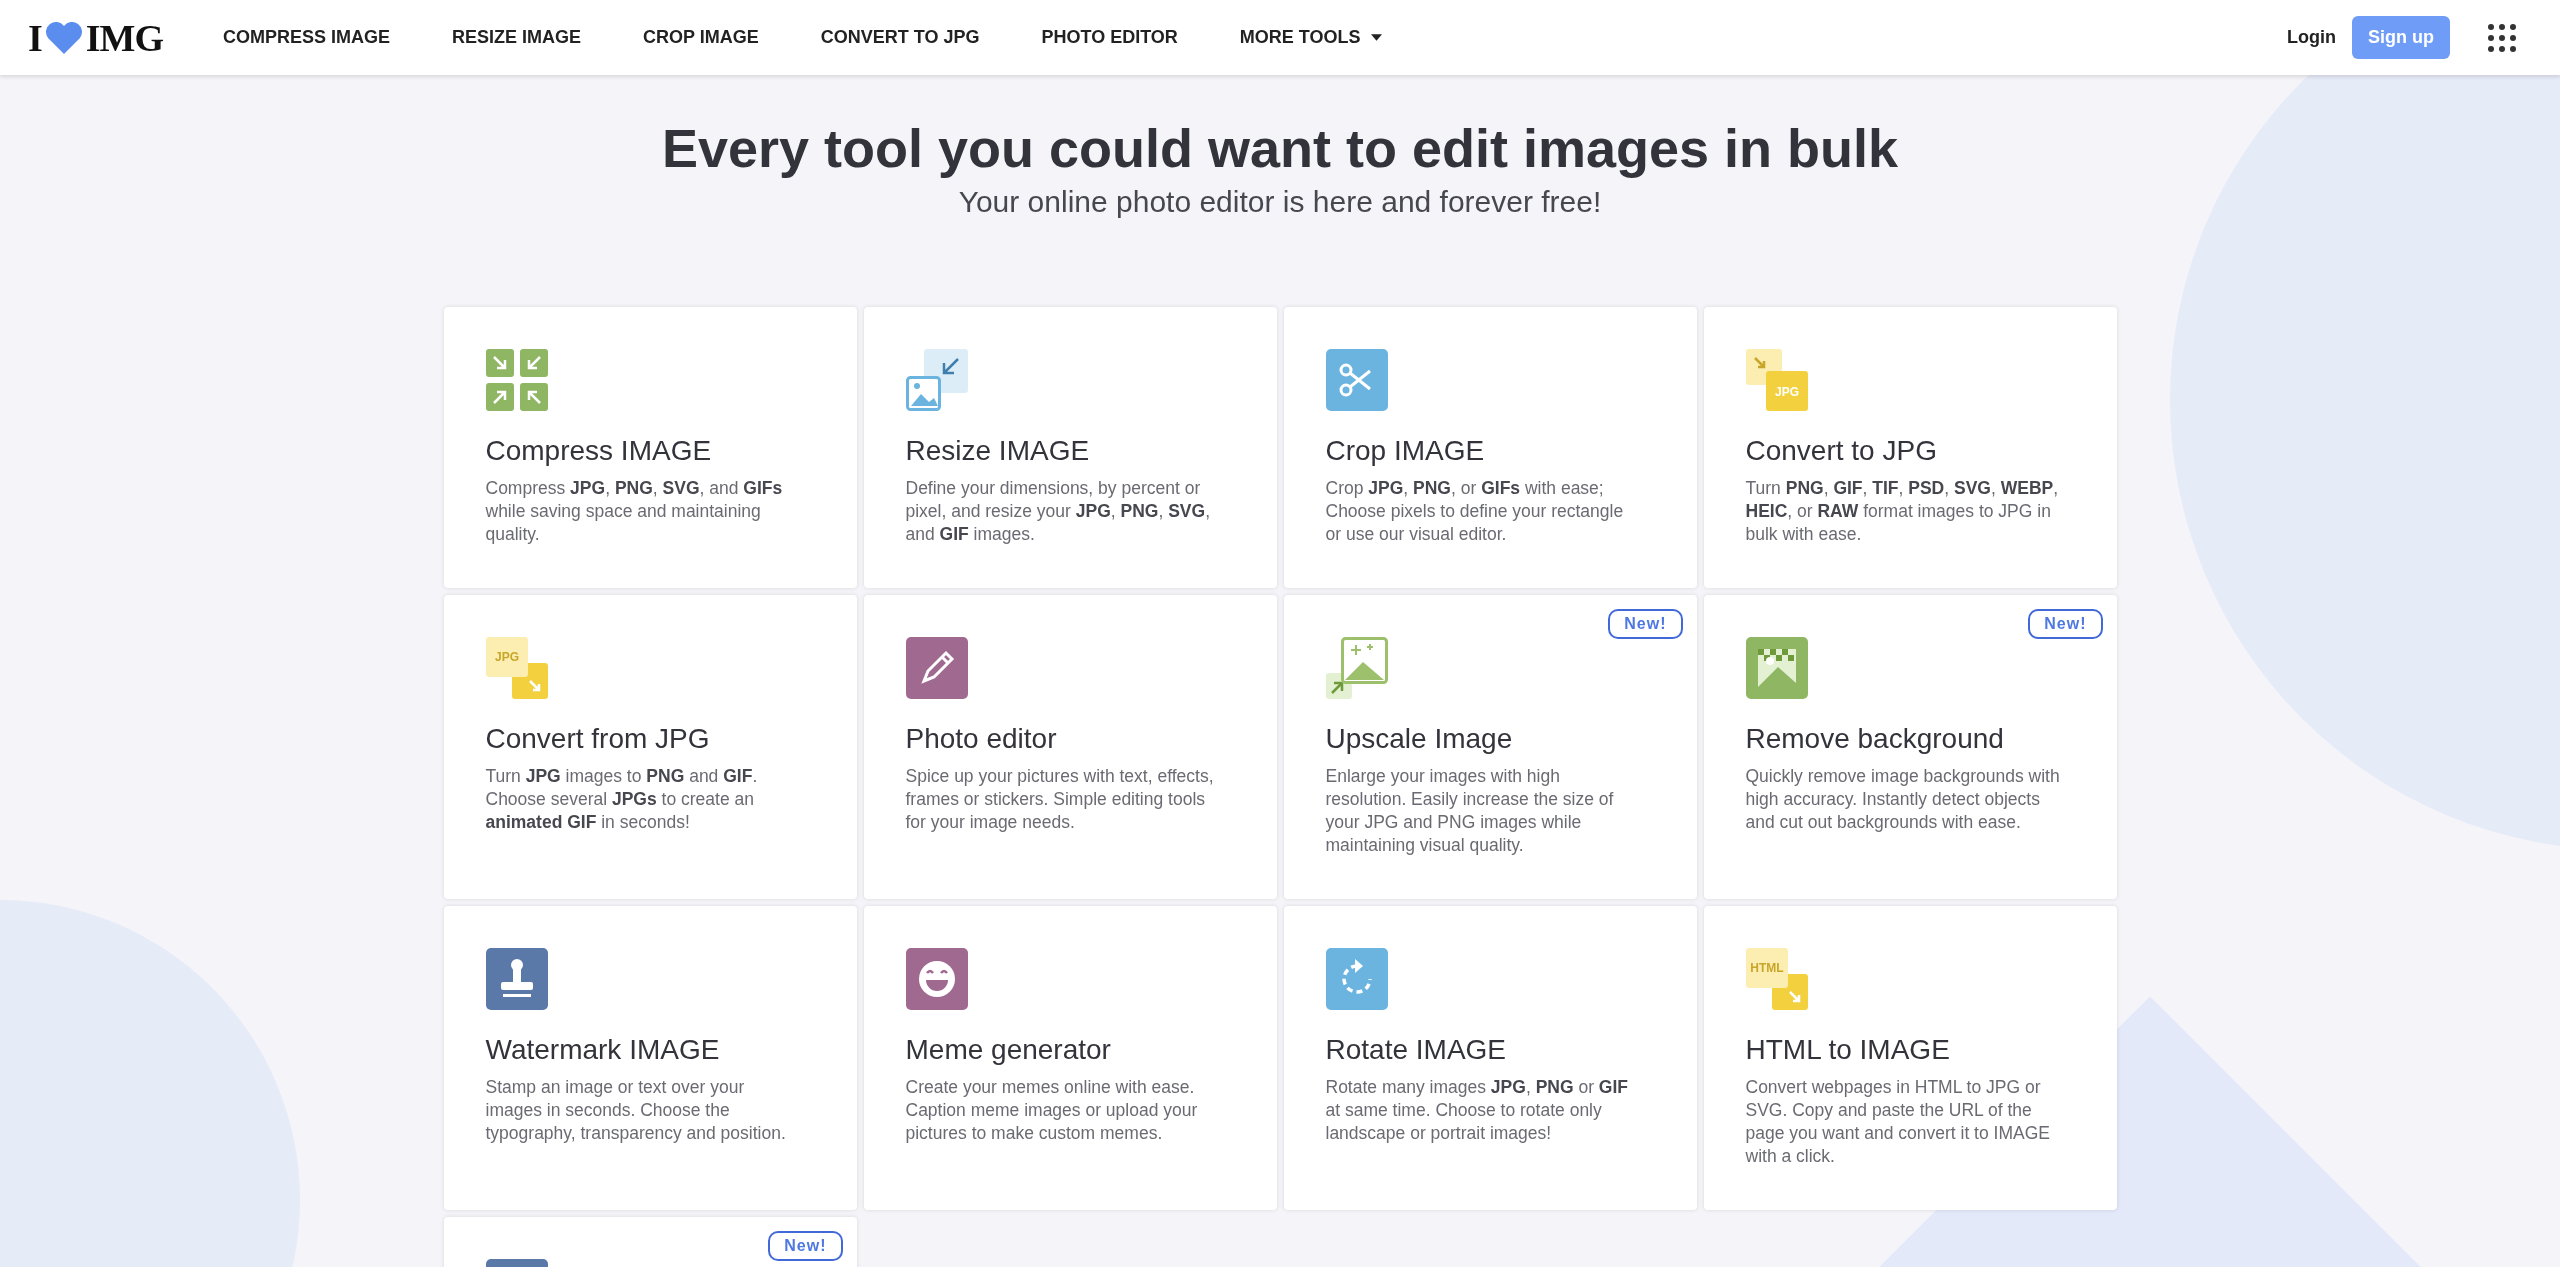  What do you see at coordinates (1475, 511) in the screenshot?
I see `tool-description: Crop JPG, PNG, or GIFs with ease; Choose pixels to define your rectangle or use our visual editor.` at bounding box center [1475, 511].